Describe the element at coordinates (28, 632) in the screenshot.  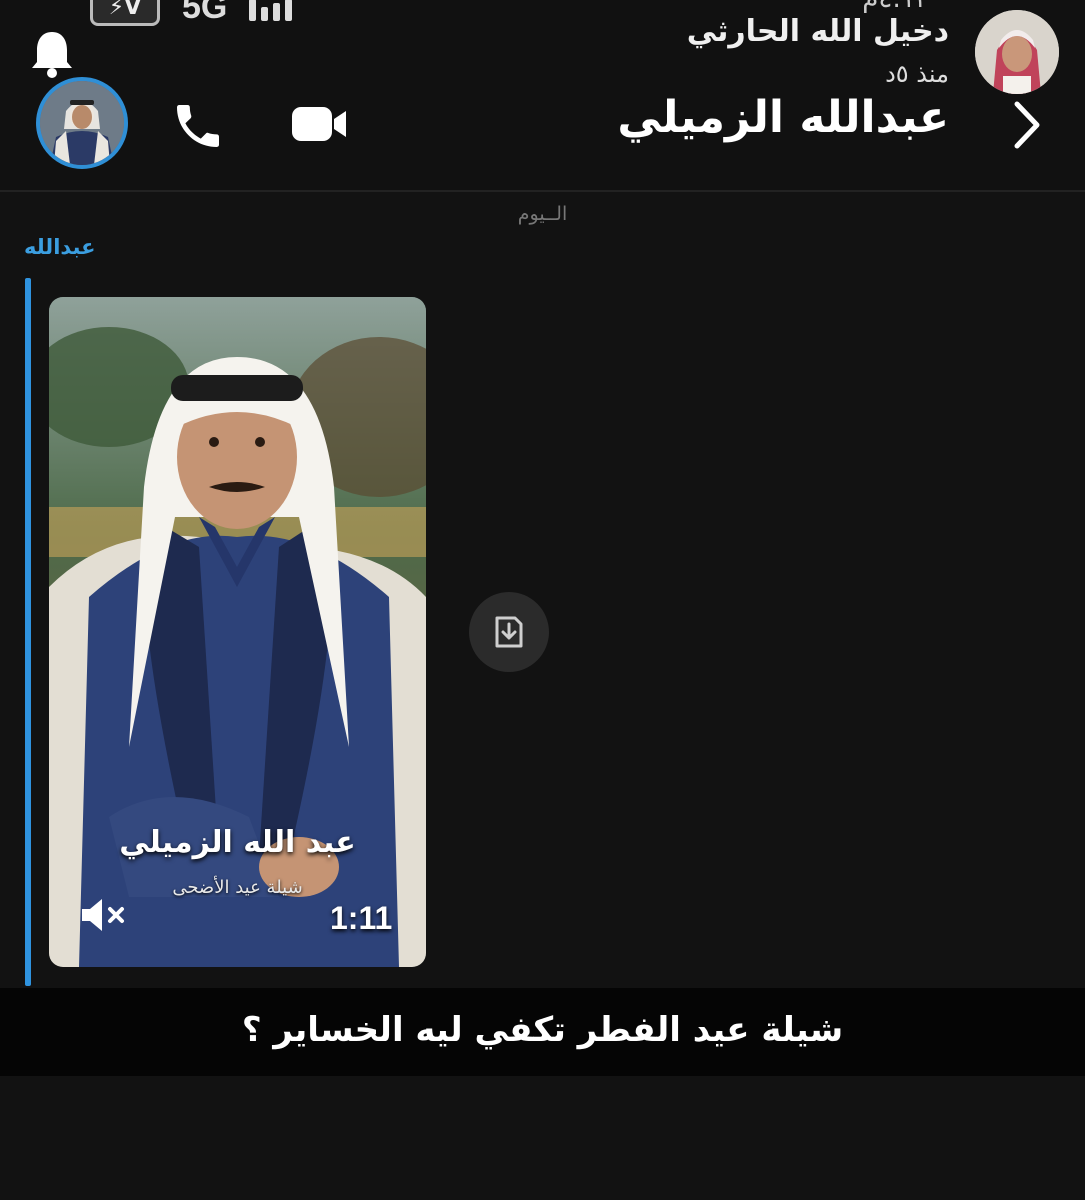
I see `message-accent-bar` at that location.